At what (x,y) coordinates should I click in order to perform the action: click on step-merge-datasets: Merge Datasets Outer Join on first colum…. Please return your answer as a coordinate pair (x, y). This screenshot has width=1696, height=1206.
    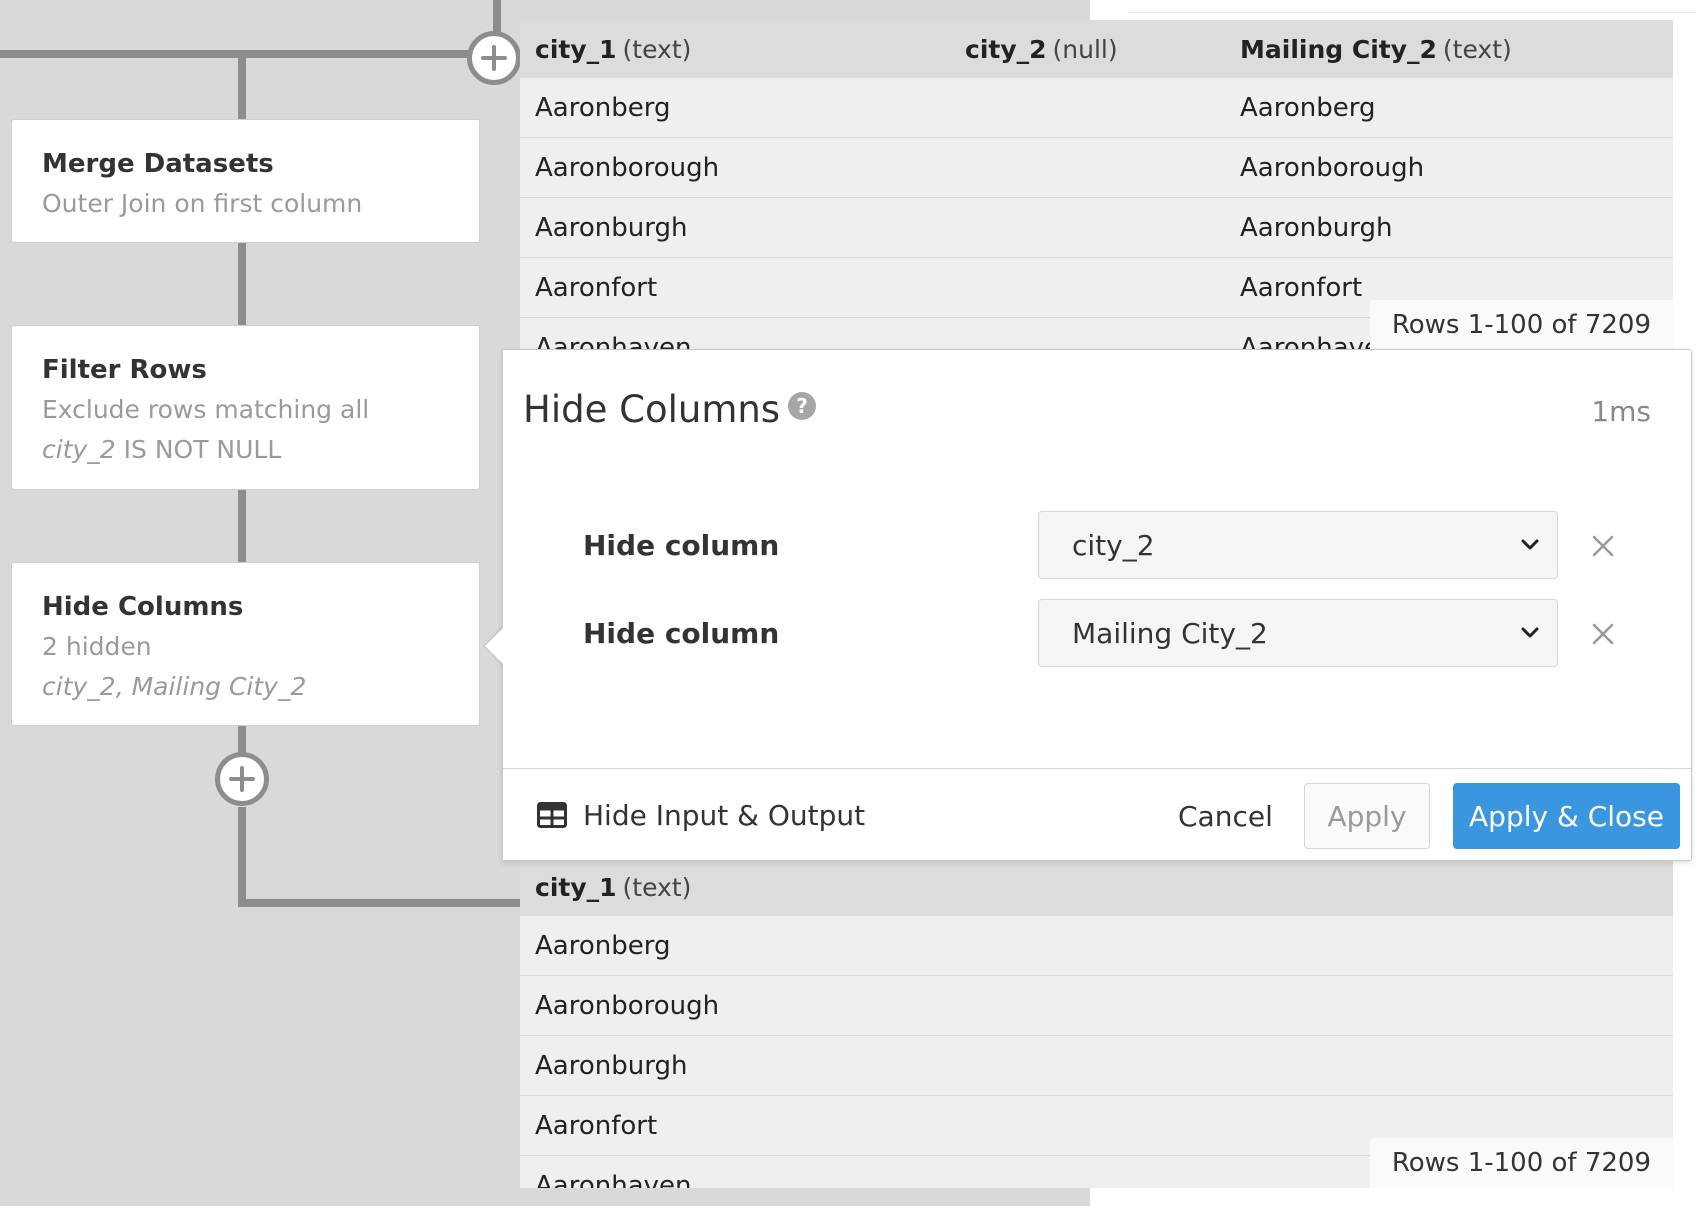
    Looking at the image, I should click on (245, 181).